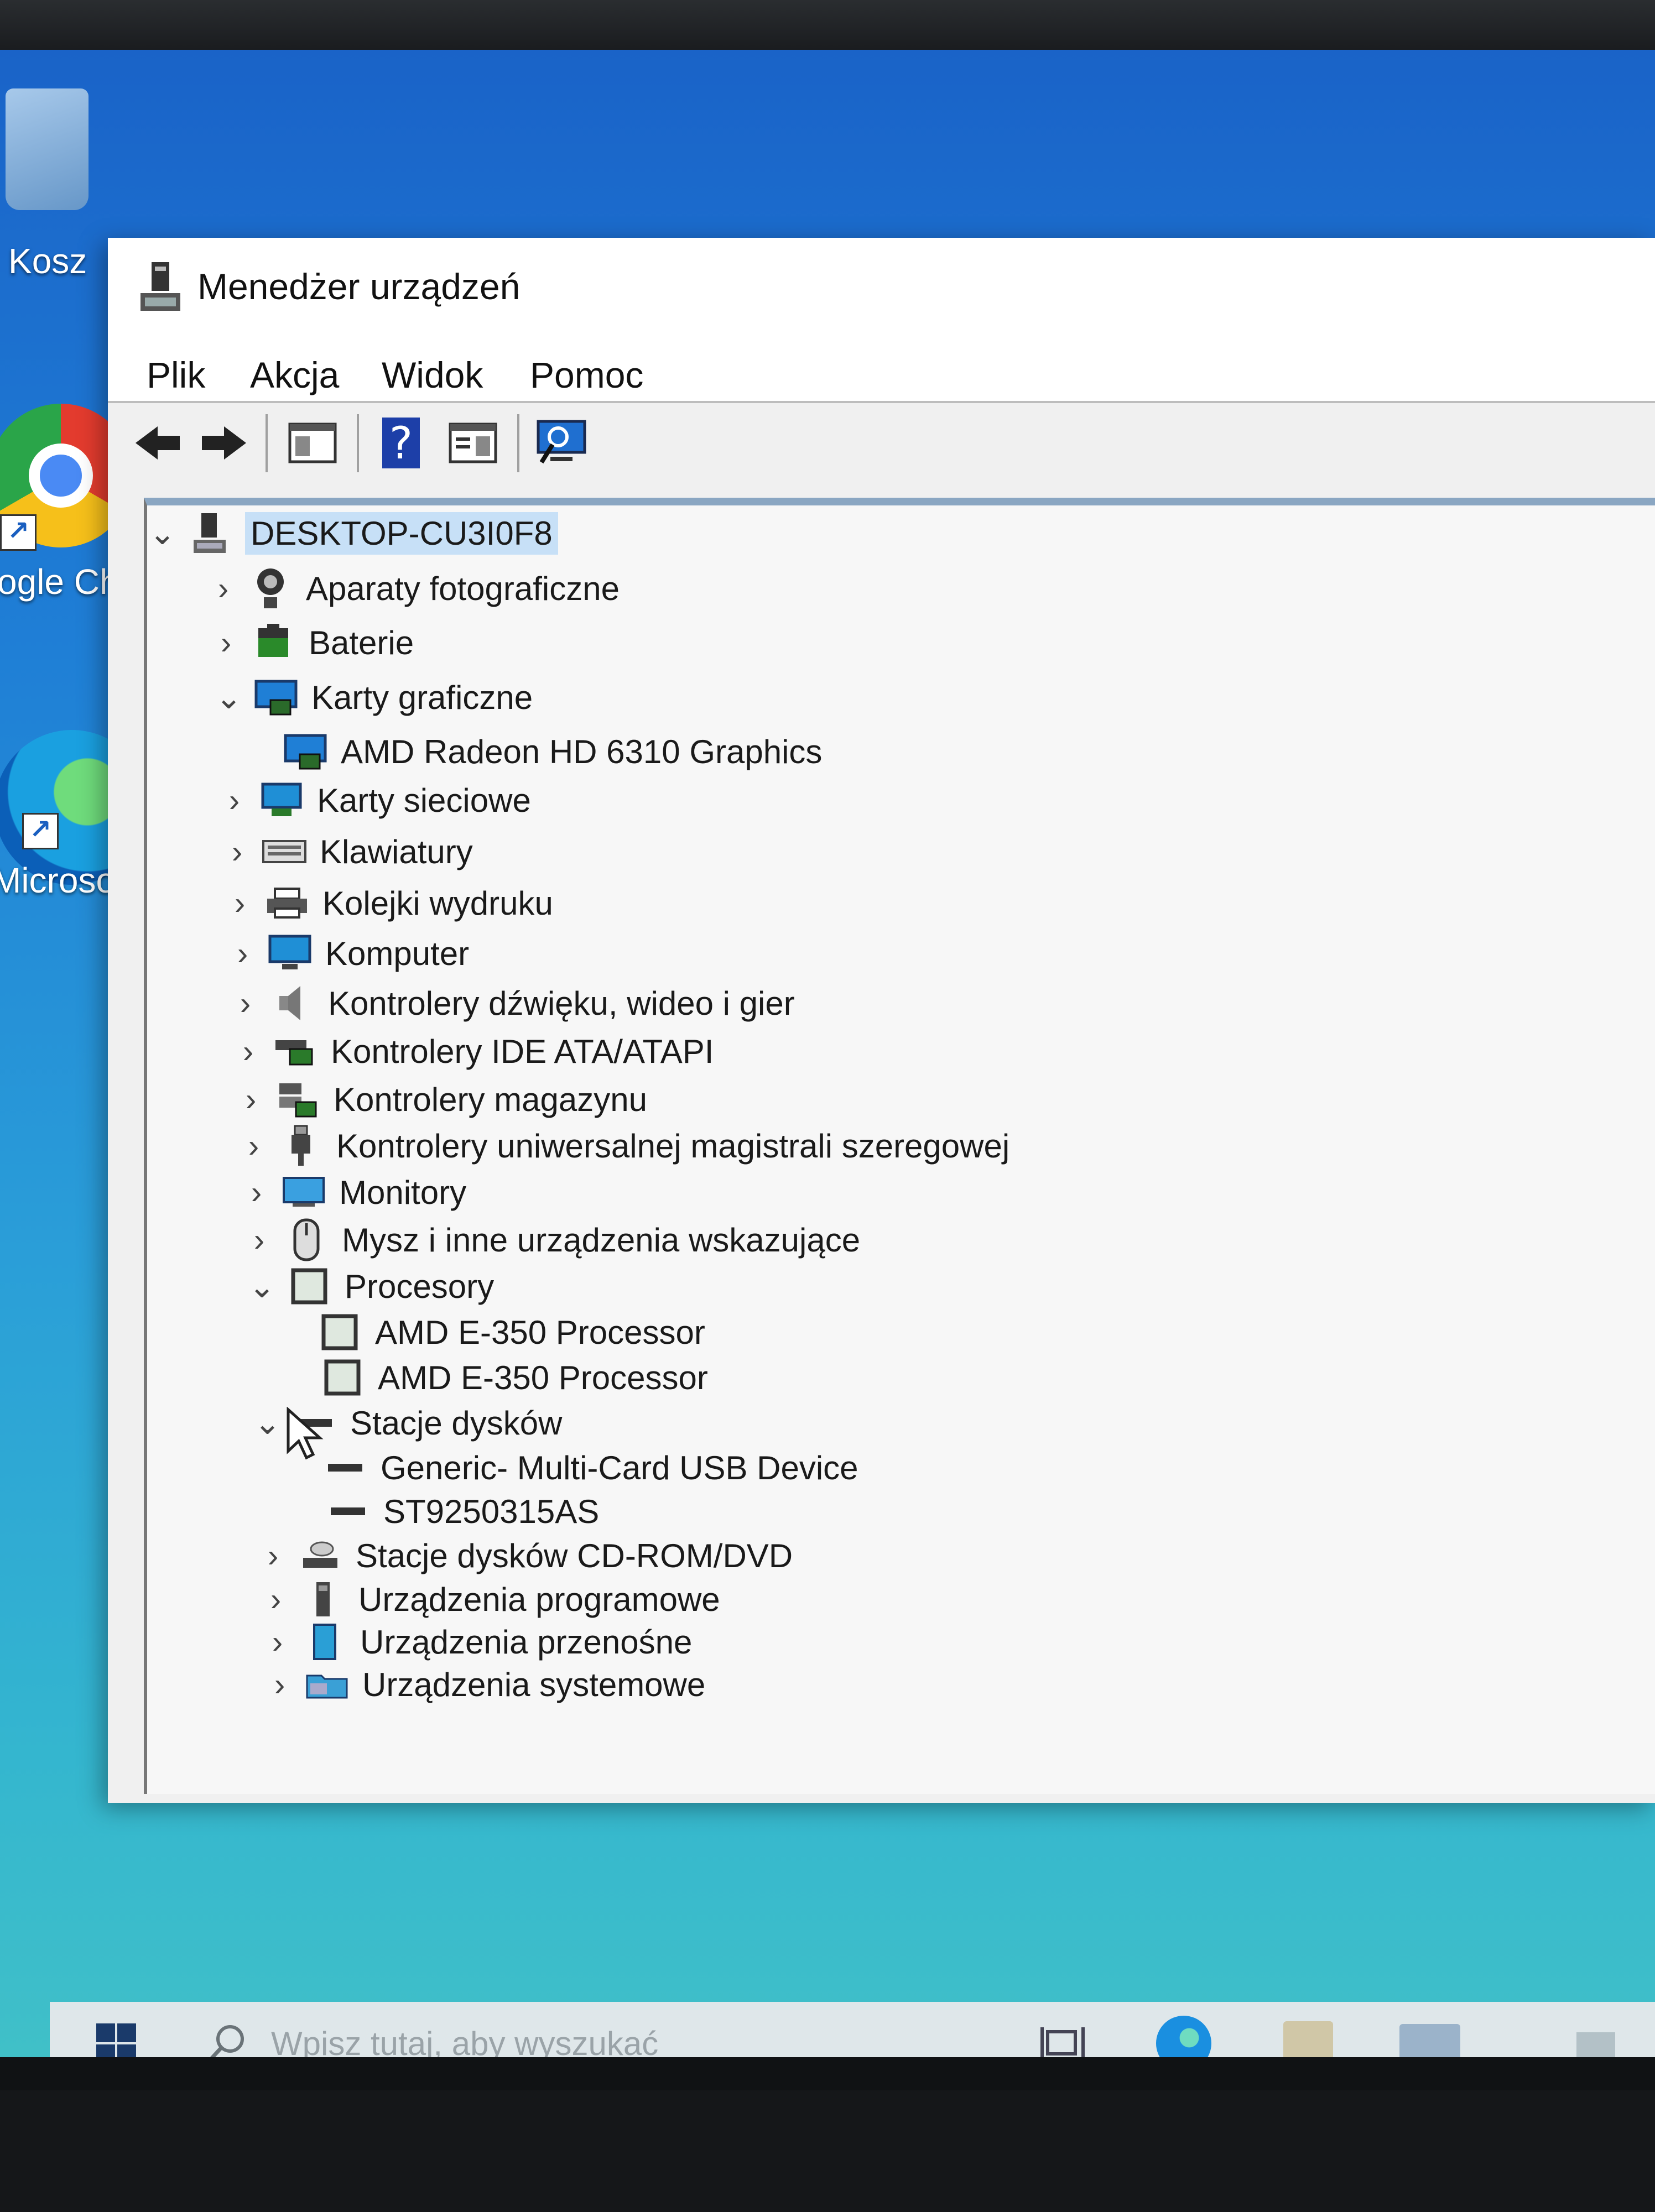 The width and height of the screenshot is (1655, 2212). Describe the element at coordinates (424, 800) in the screenshot. I see `tree-item-label: Karty sieciowe` at that location.